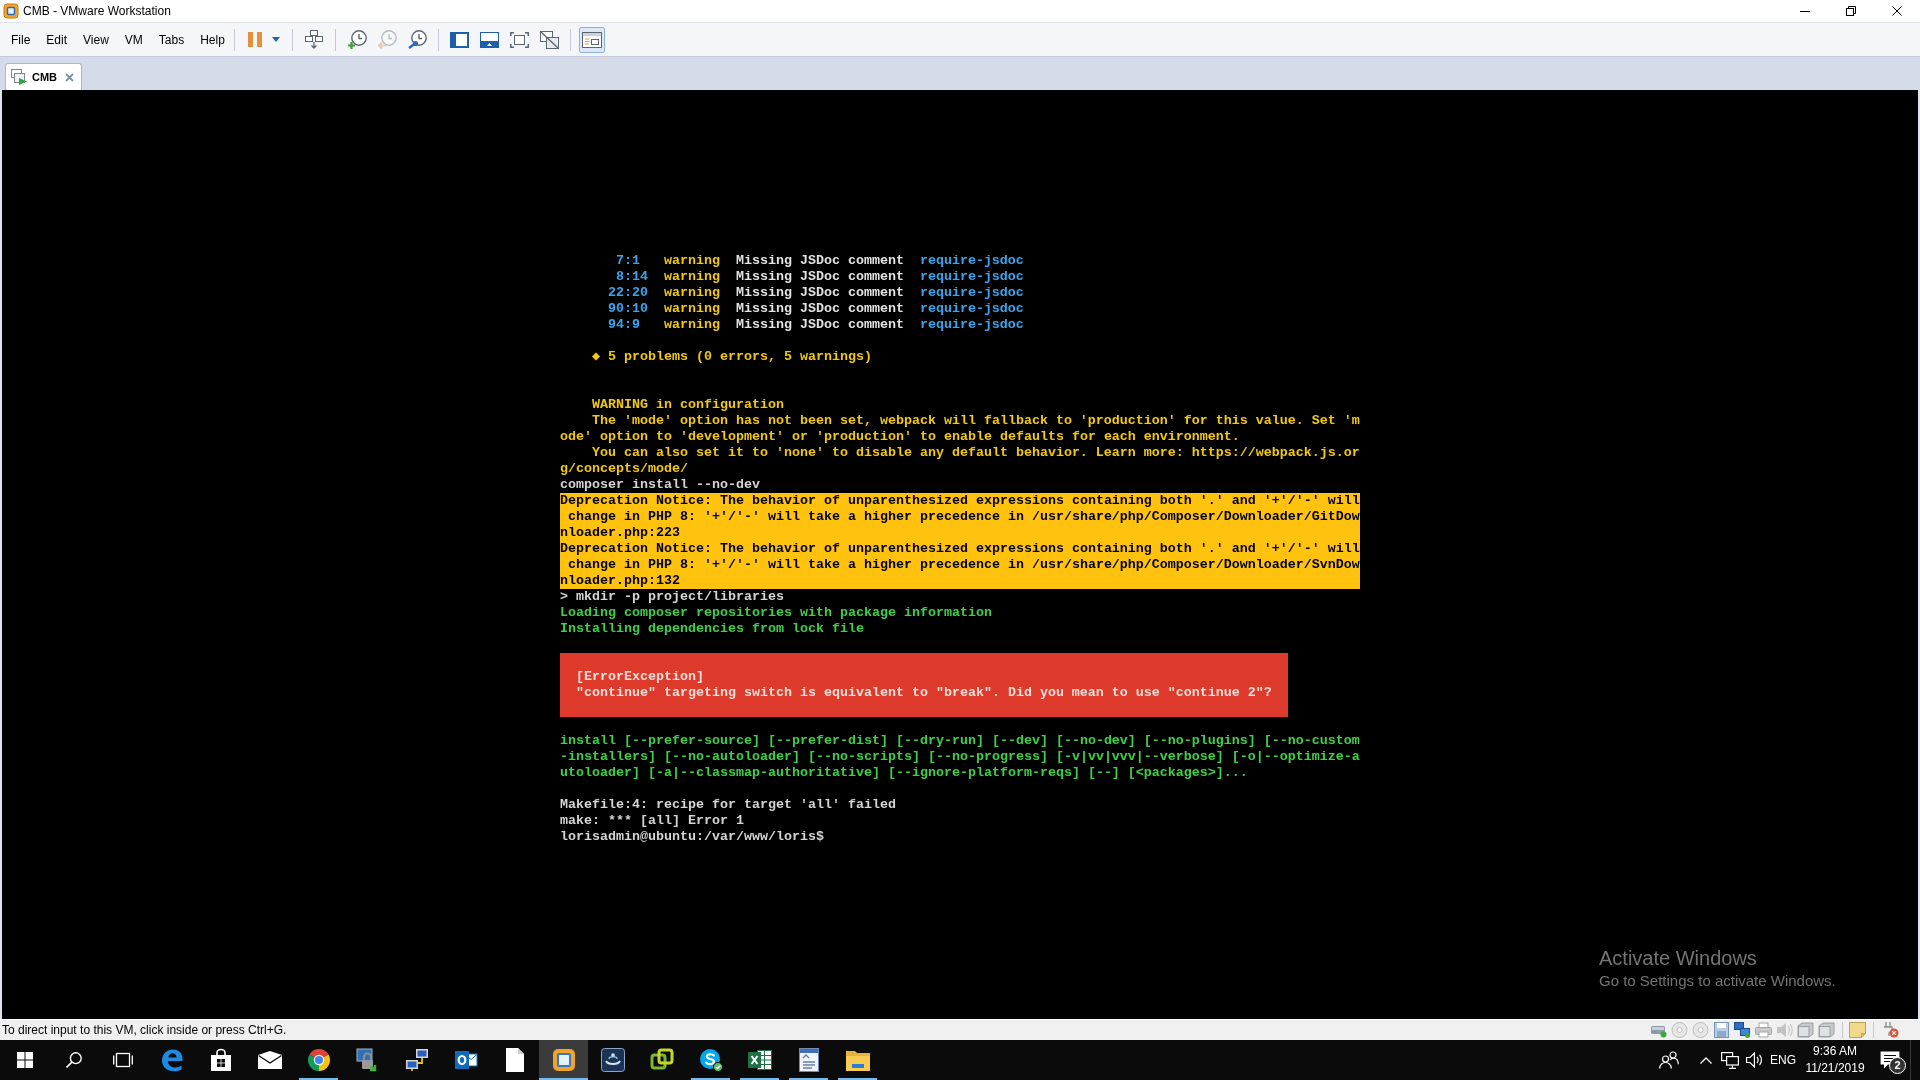 This screenshot has height=1080, width=1920. Describe the element at coordinates (759, 1060) in the screenshot. I see `spreadsheet-icon` at that location.